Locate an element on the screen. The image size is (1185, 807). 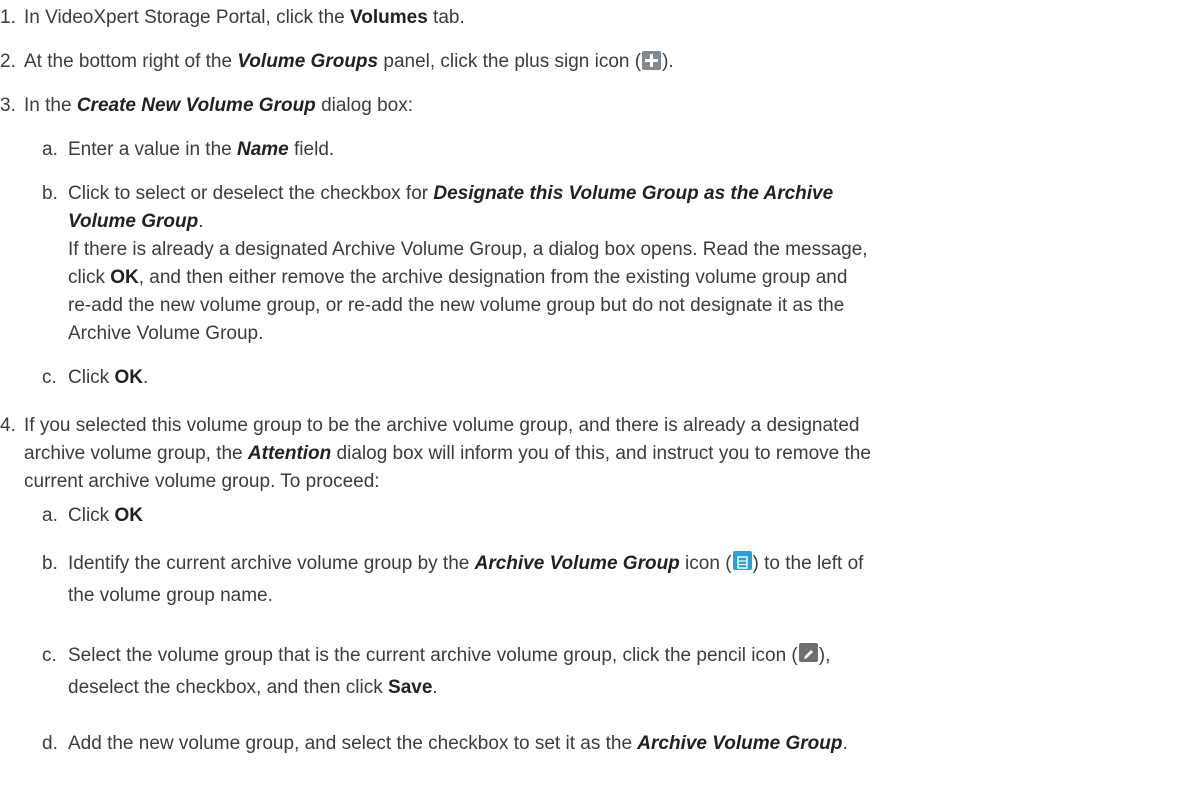
designate-checkbox-ref-cont: Volume Group is located at coordinates (133, 221).